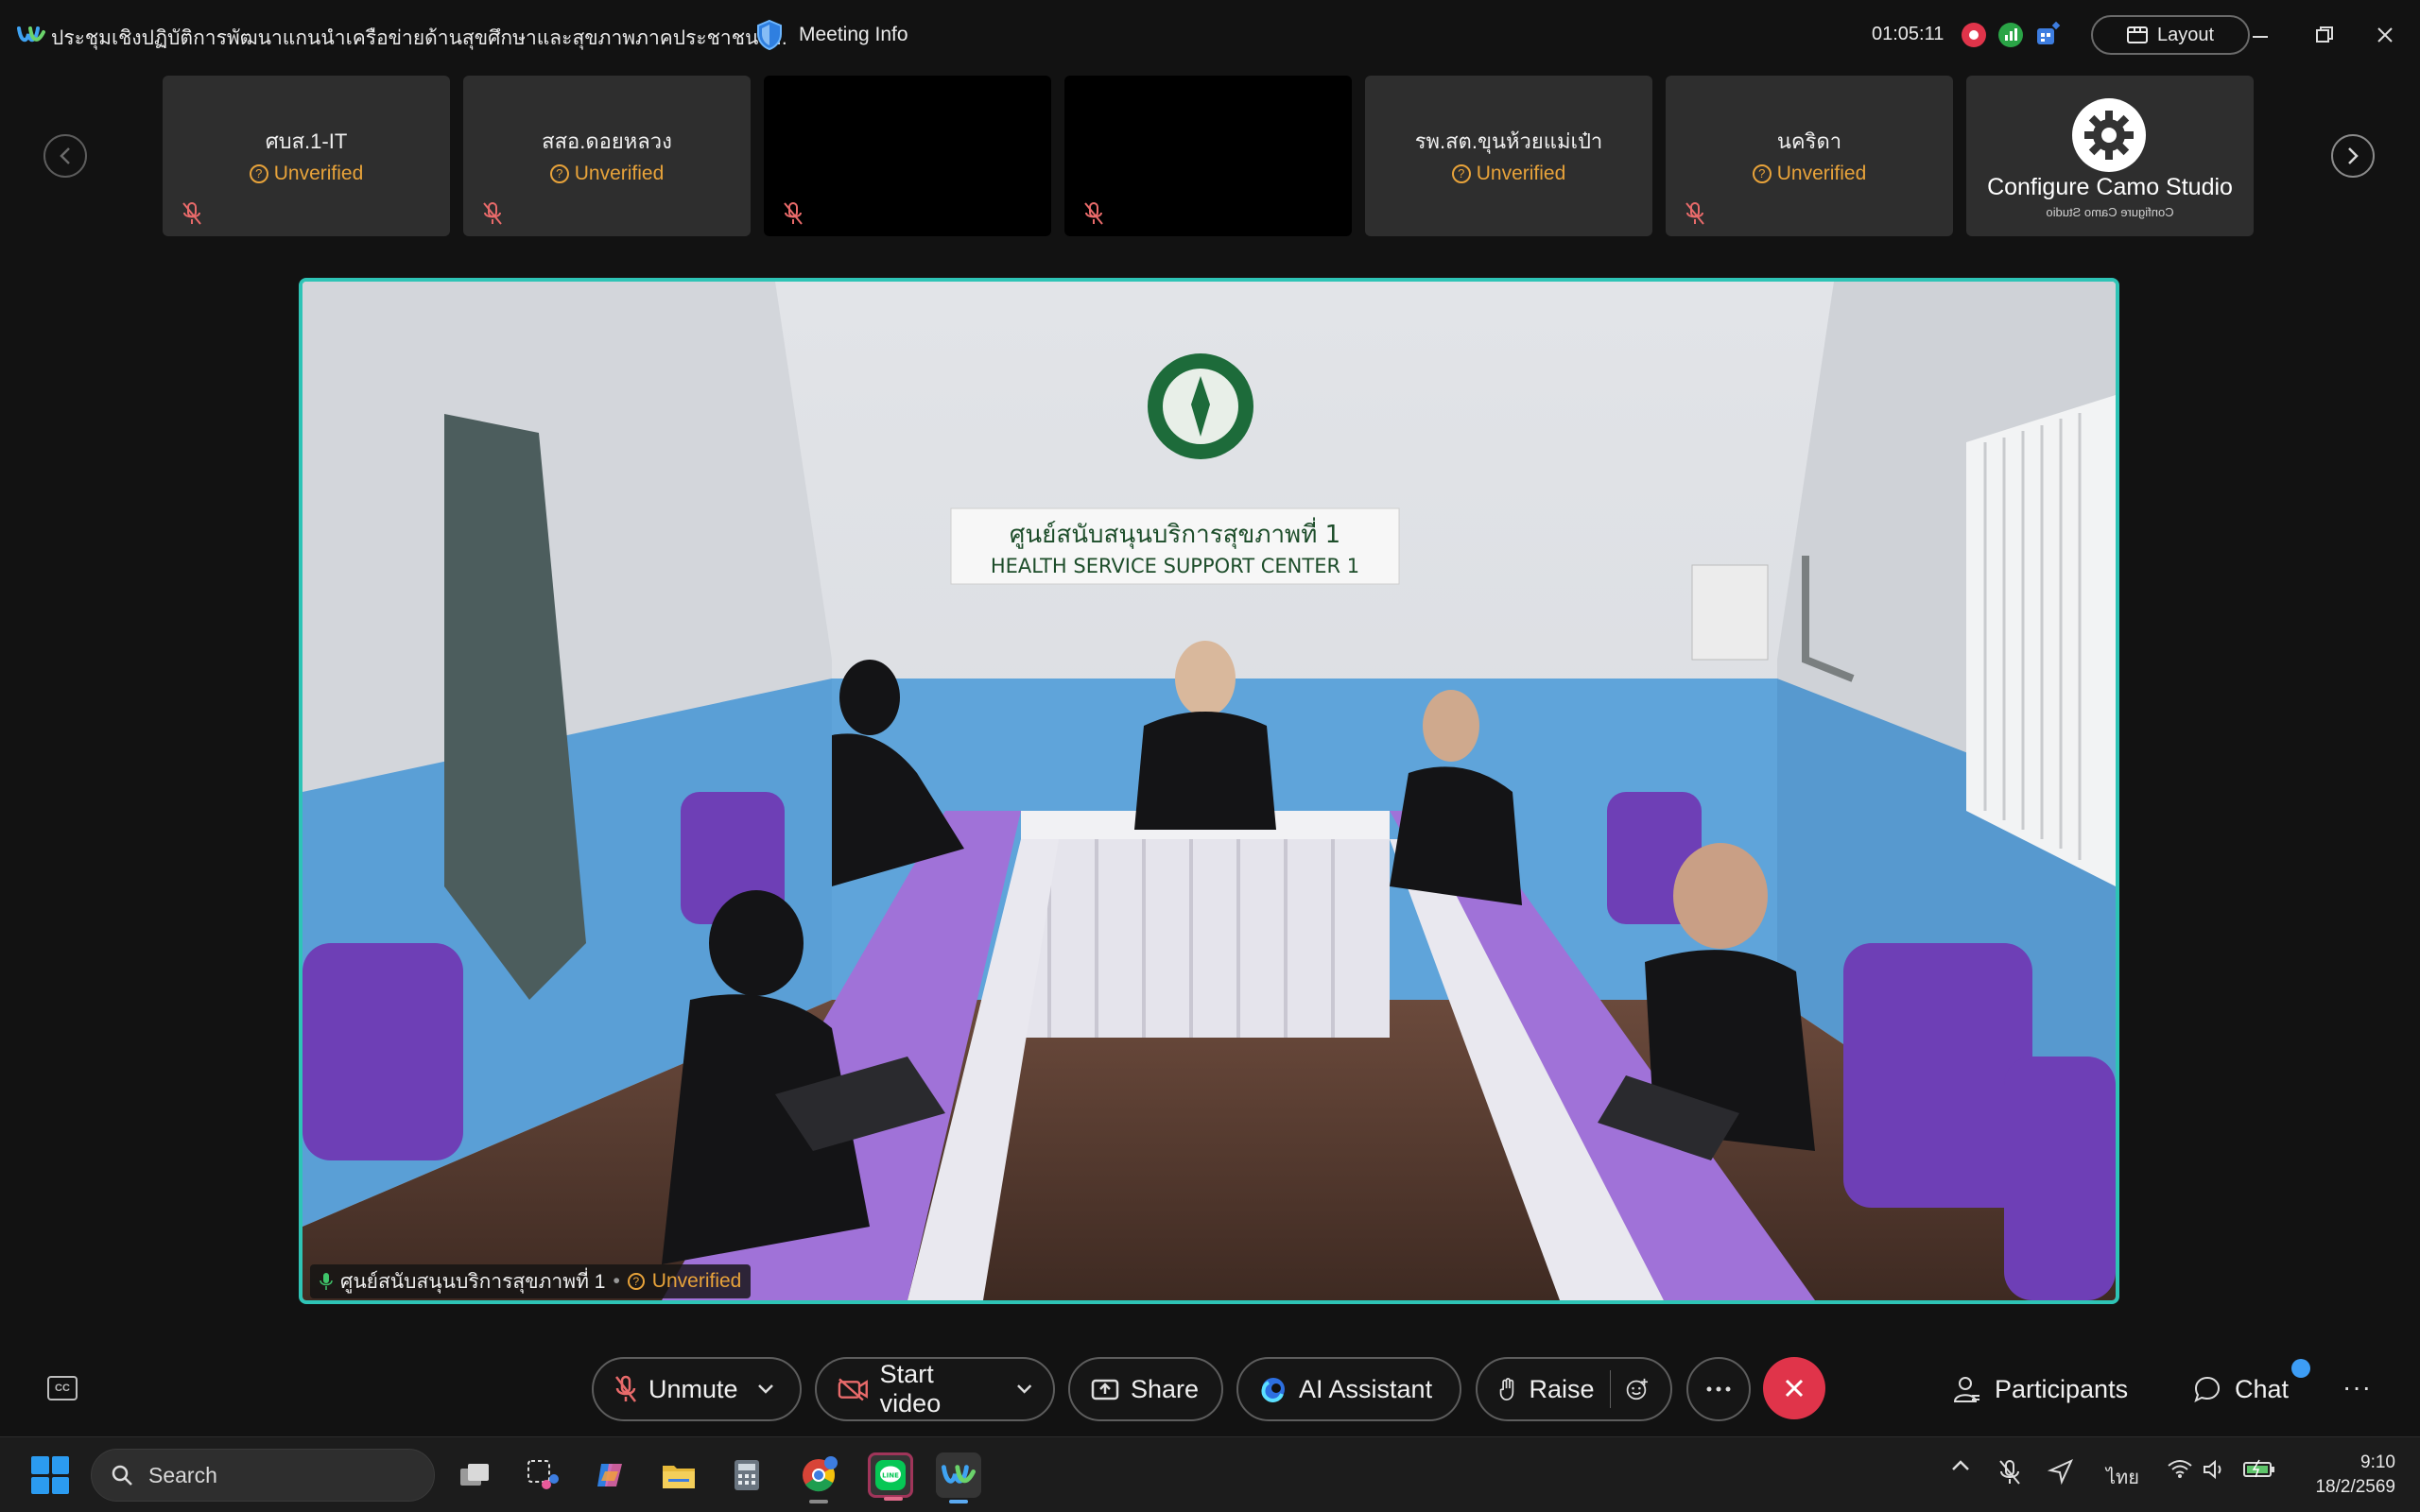 Image resolution: width=2420 pixels, height=1512 pixels. What do you see at coordinates (1509, 156) in the screenshot?
I see `participant-tile: รพ.สต.ขุนห้วยแม่เป๋า ? Unverified` at bounding box center [1509, 156].